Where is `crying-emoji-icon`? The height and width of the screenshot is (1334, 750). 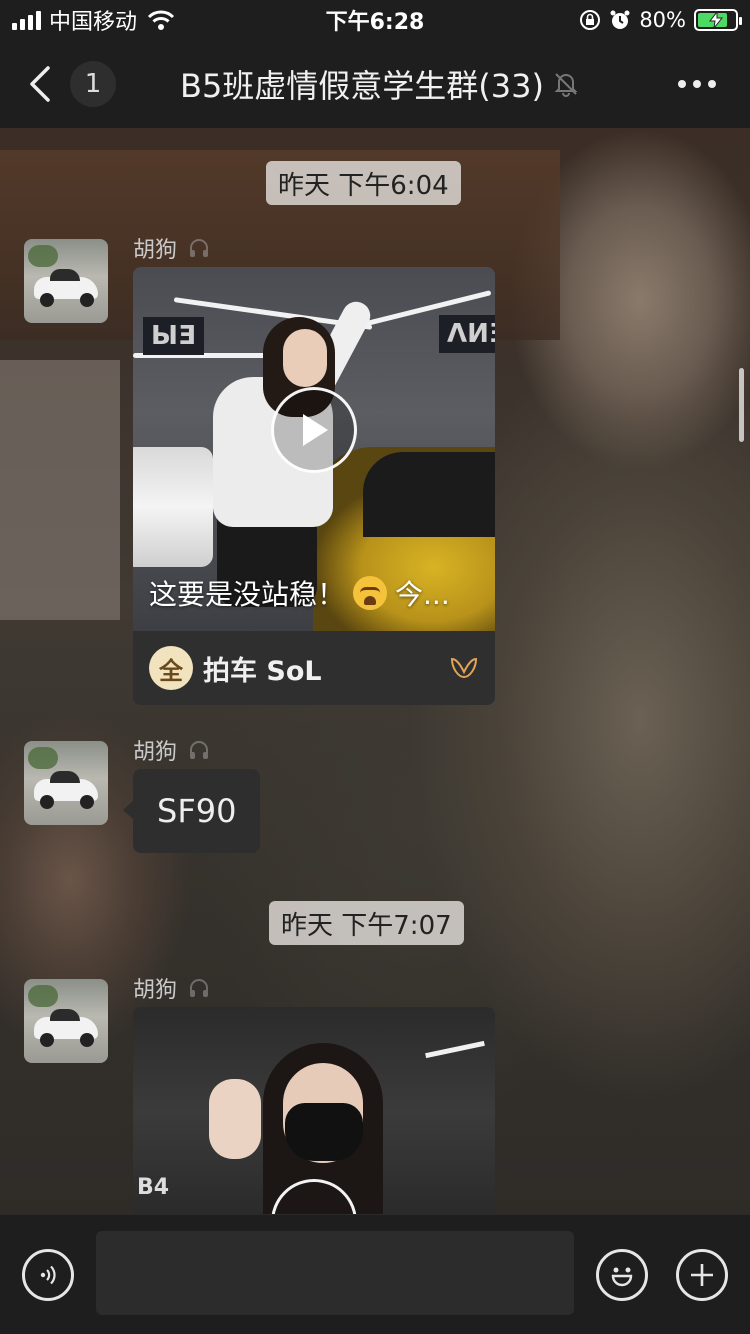 crying-emoji-icon is located at coordinates (370, 593).